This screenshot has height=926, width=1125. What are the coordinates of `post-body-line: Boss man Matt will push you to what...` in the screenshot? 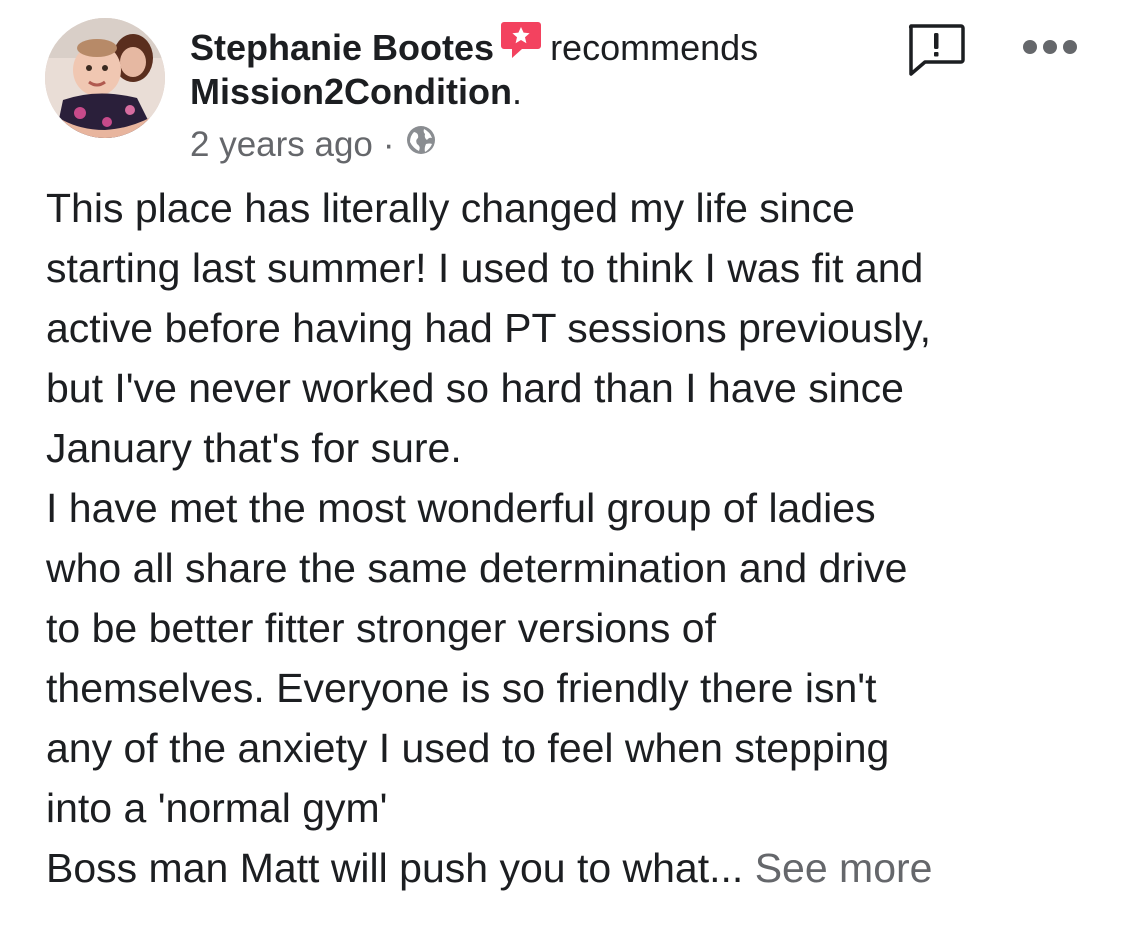 It's located at (400, 868).